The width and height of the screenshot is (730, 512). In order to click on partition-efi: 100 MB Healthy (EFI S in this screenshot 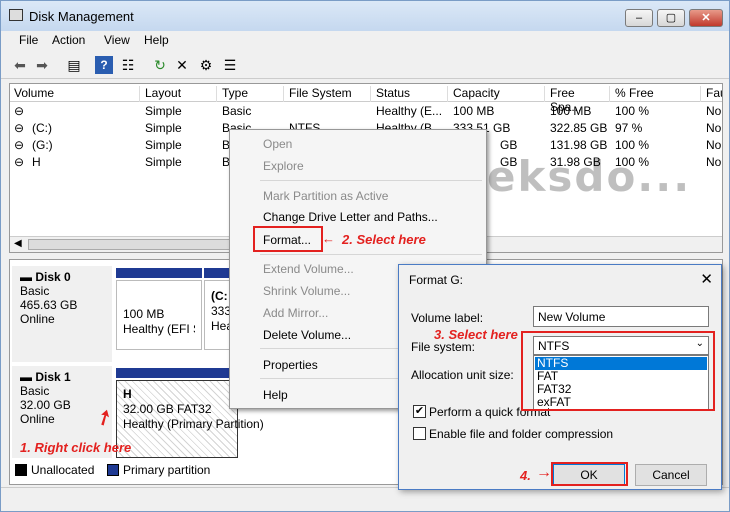, I will do `click(159, 315)`.